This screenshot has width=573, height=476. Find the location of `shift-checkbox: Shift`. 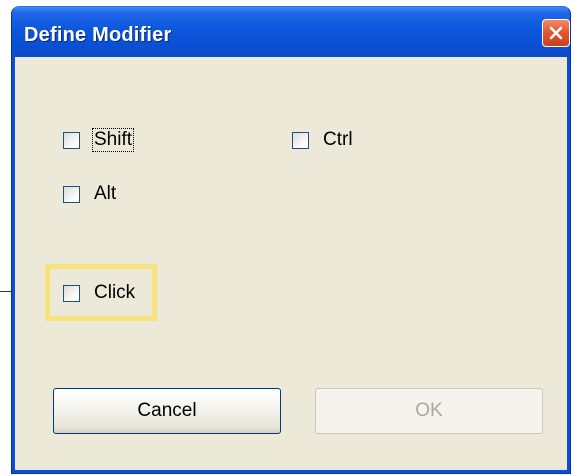

shift-checkbox: Shift is located at coordinates (99, 140).